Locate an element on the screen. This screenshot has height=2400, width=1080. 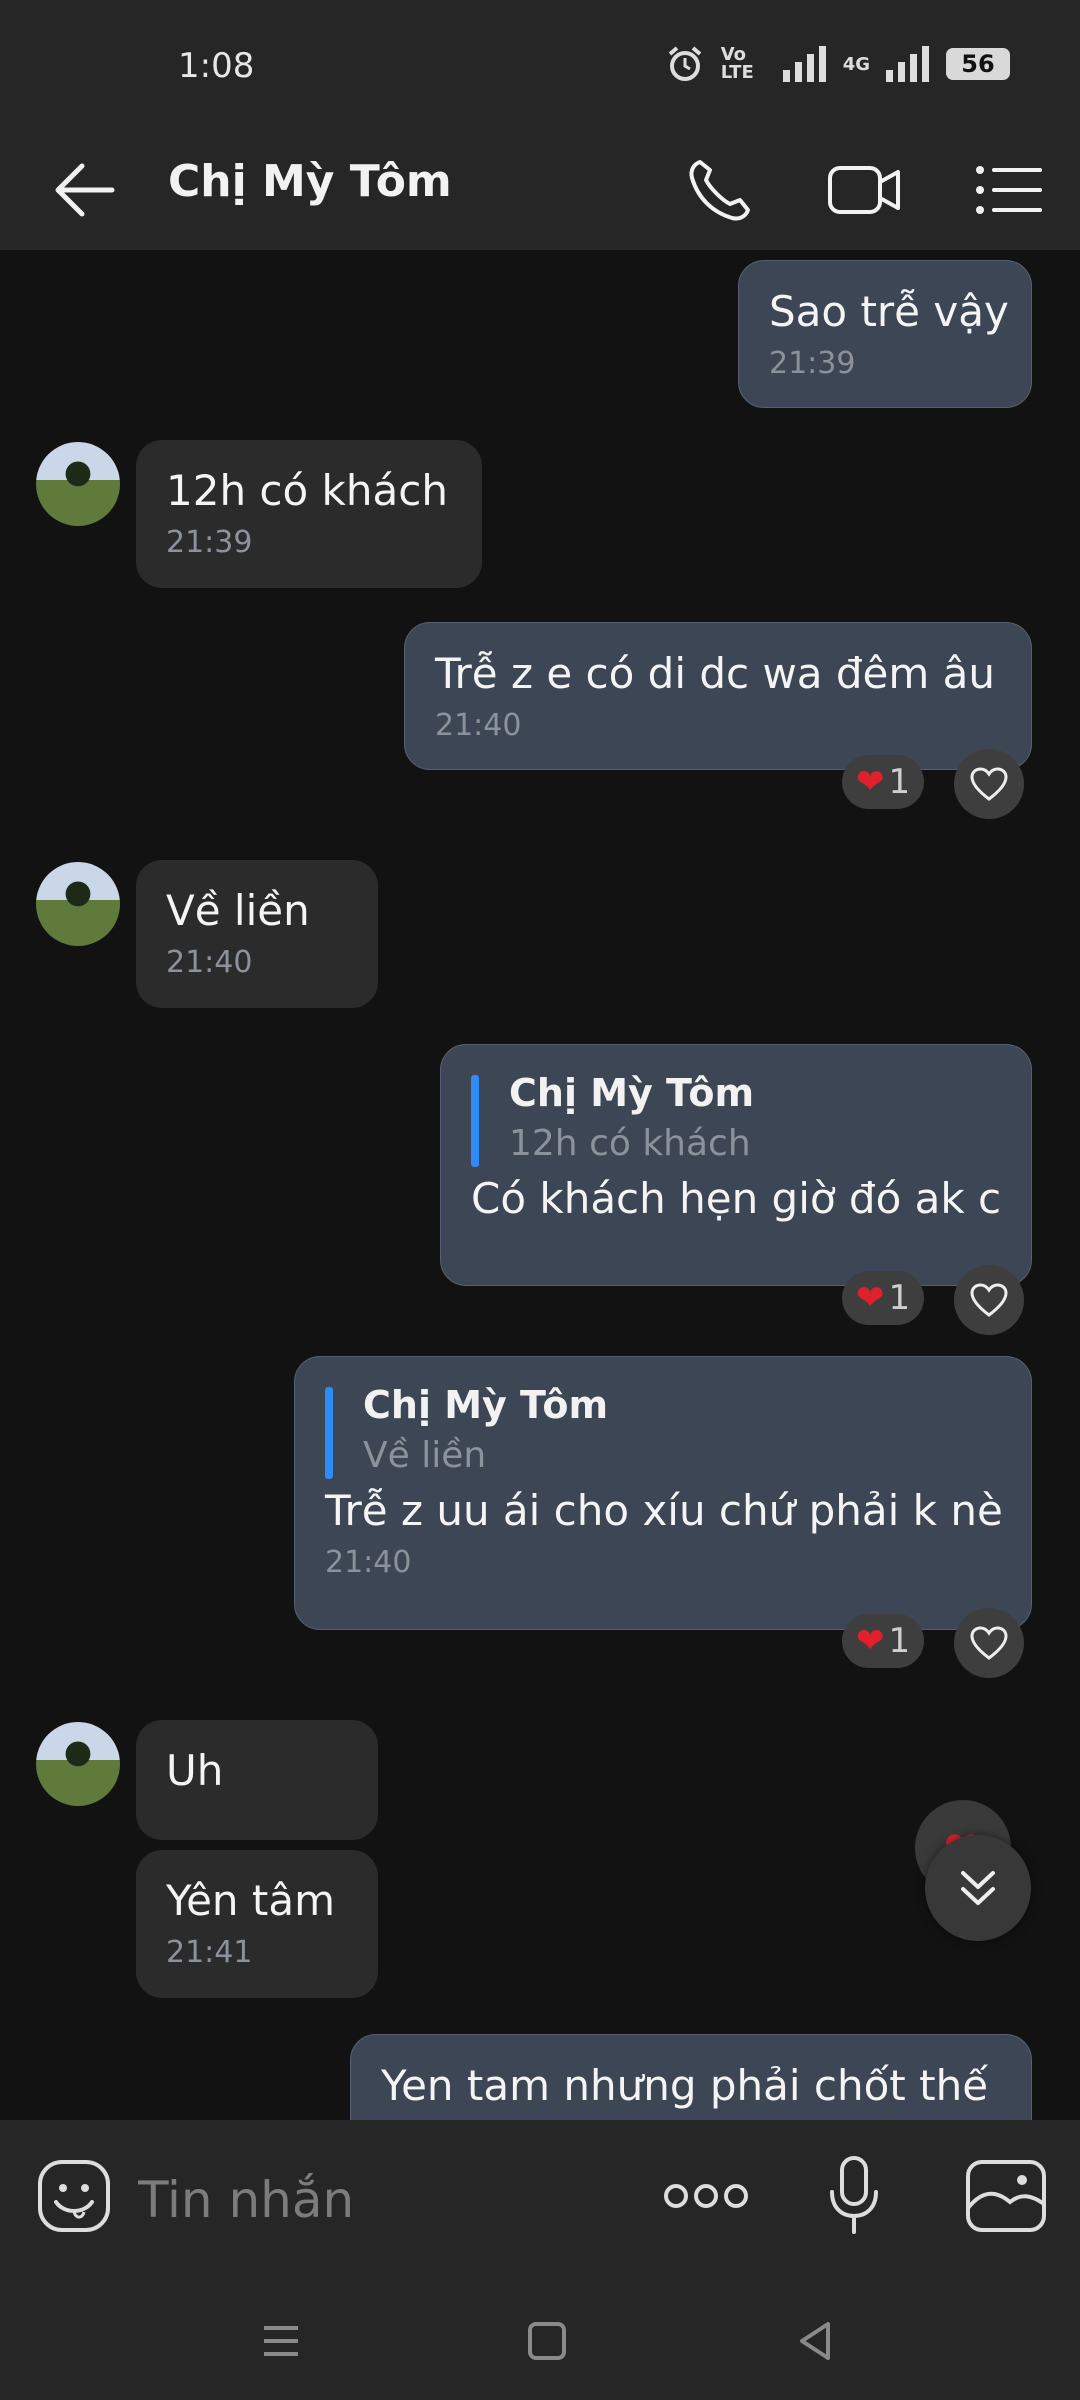
message-text: Trễ z e có di dc wa đêm âu is located at coordinates (715, 673).